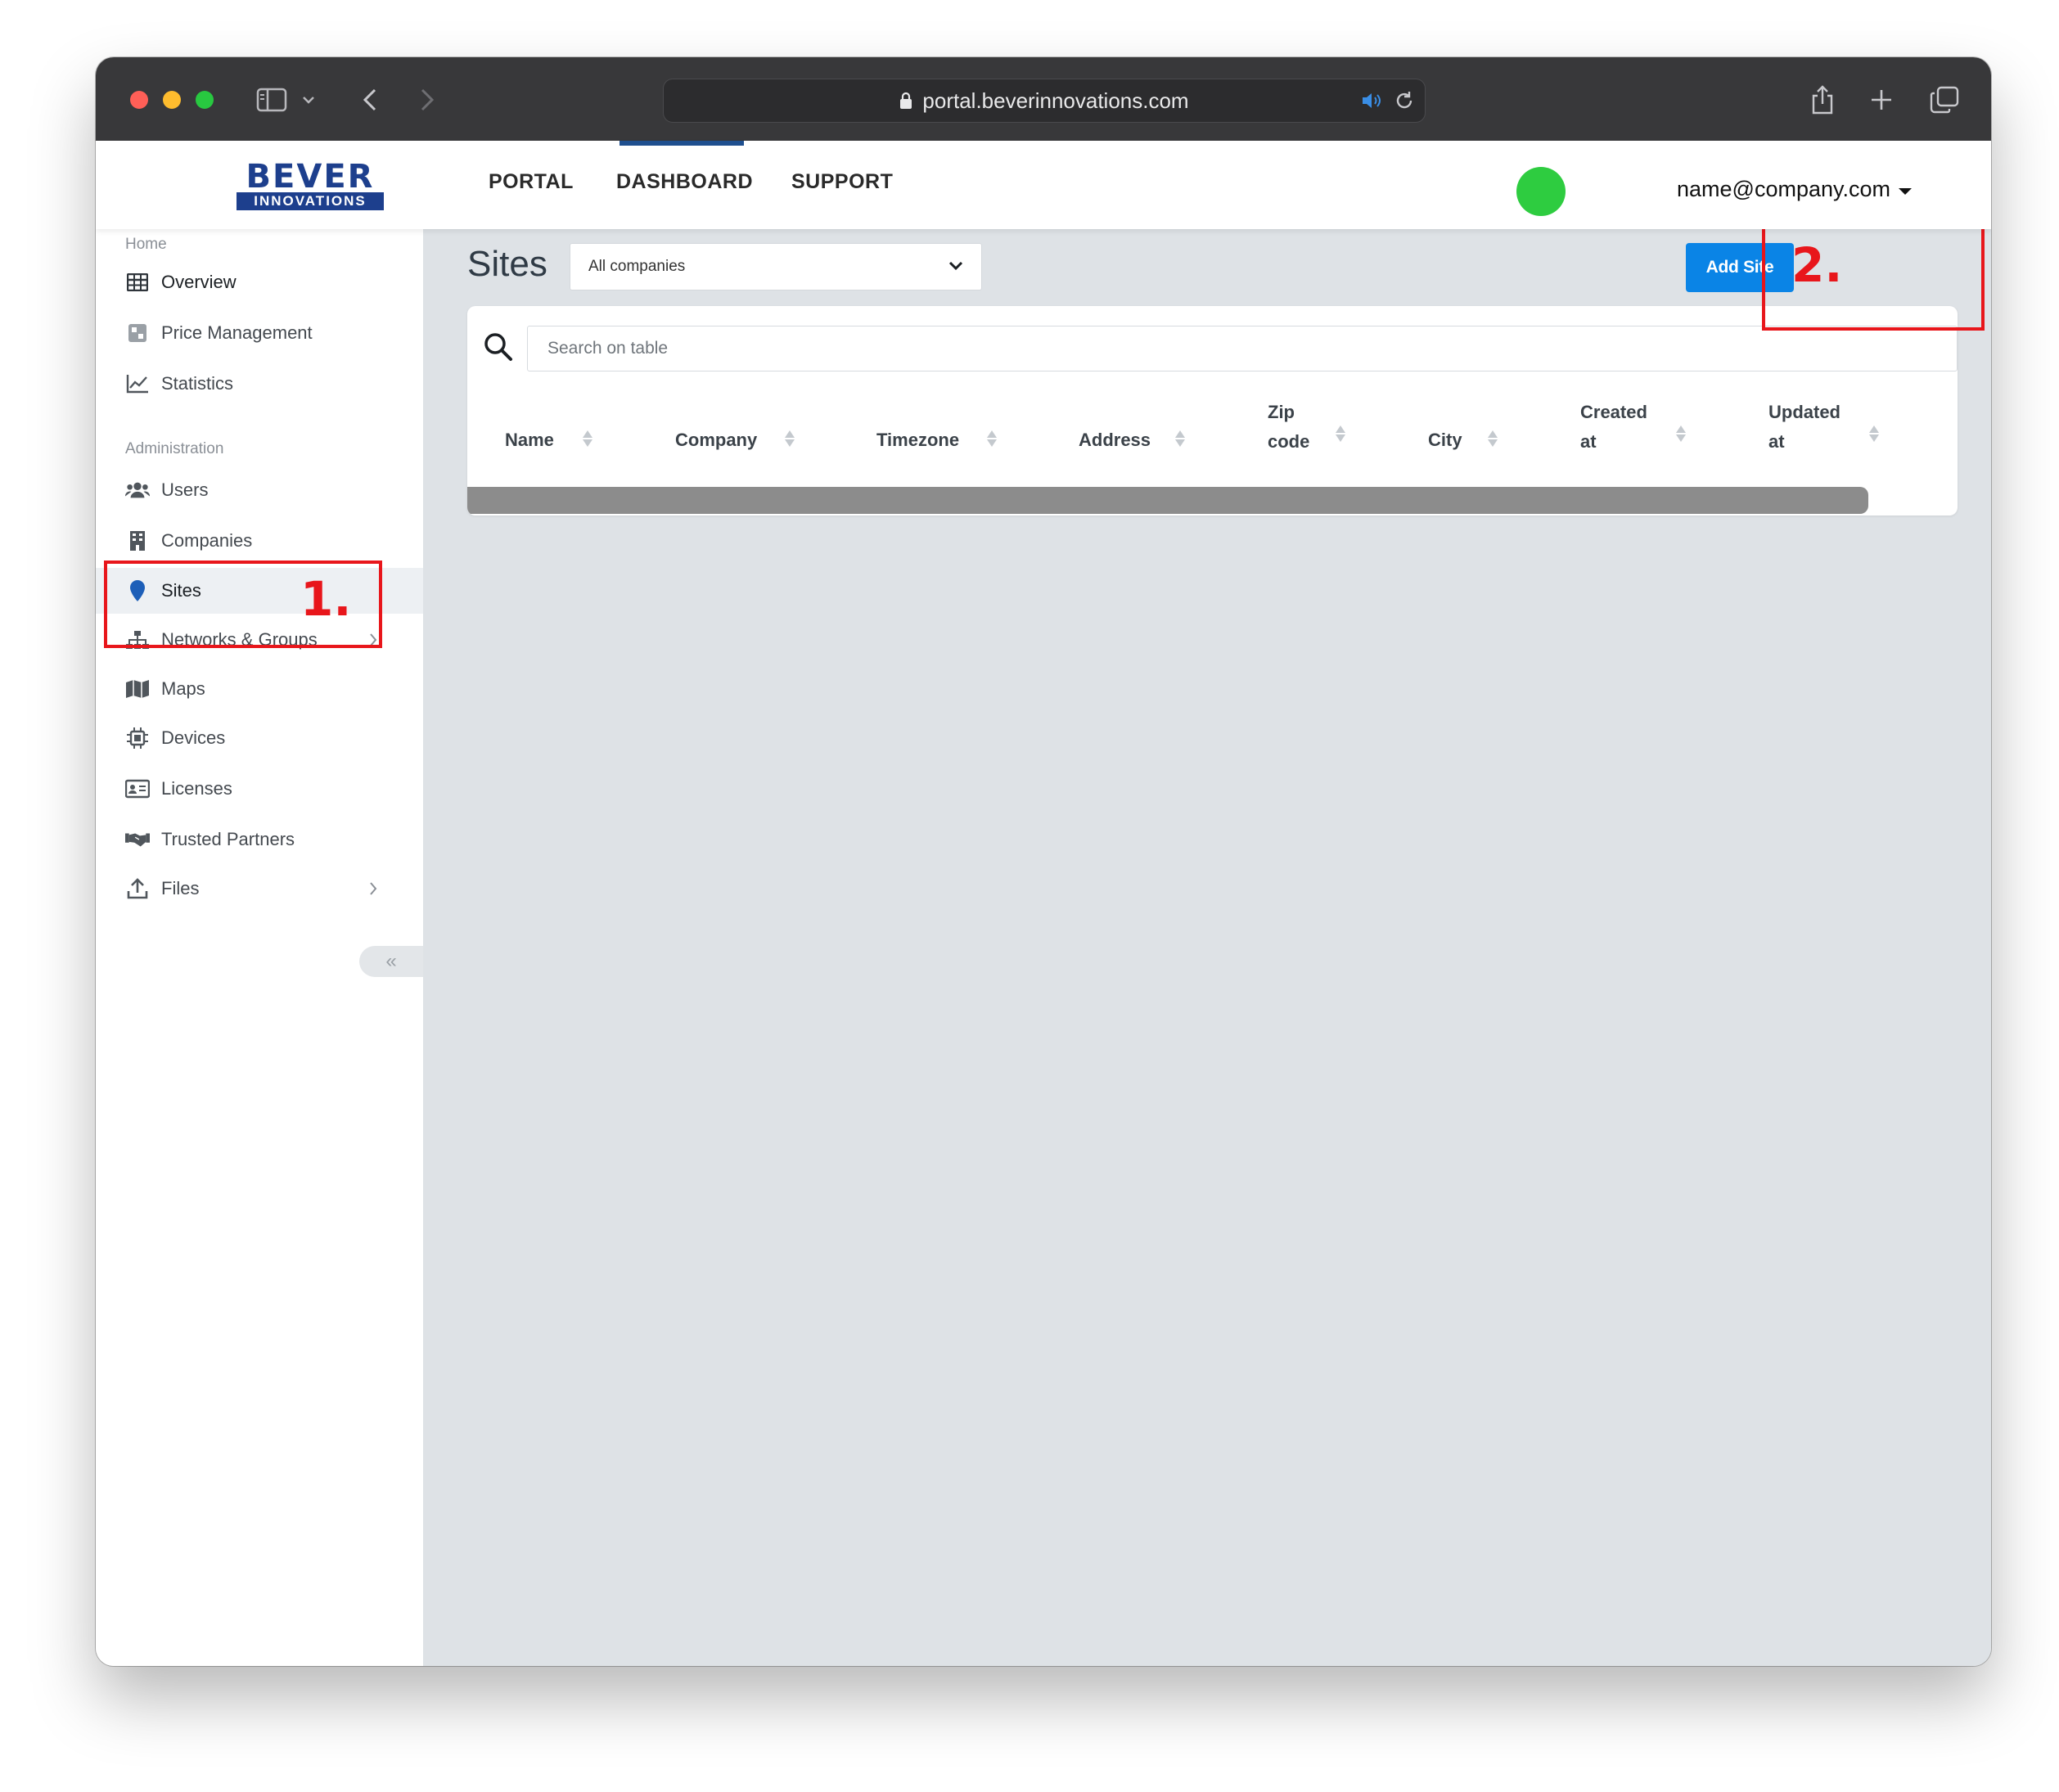 The image size is (2059, 1792). I want to click on price-icon, so click(138, 333).